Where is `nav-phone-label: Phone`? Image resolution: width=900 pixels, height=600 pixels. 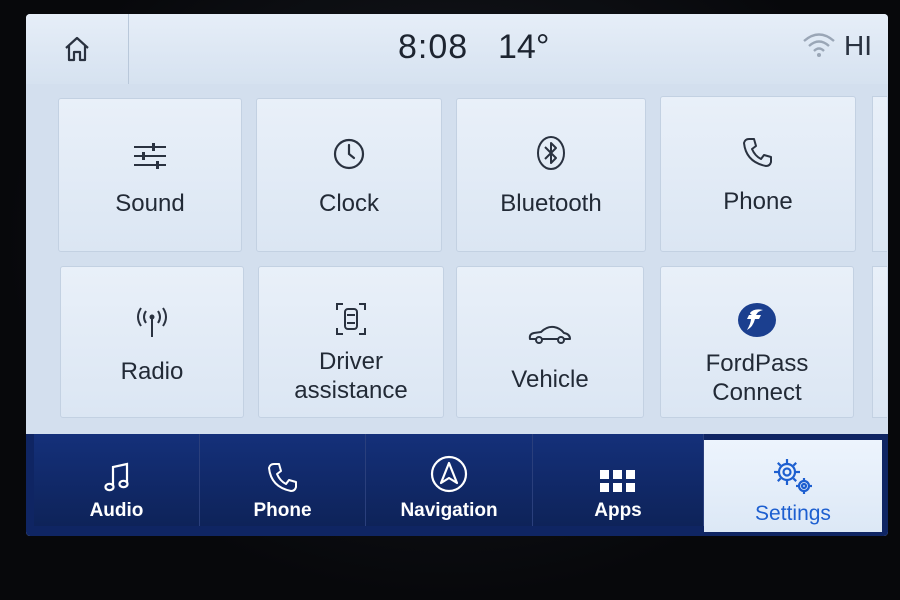 nav-phone-label: Phone is located at coordinates (282, 510).